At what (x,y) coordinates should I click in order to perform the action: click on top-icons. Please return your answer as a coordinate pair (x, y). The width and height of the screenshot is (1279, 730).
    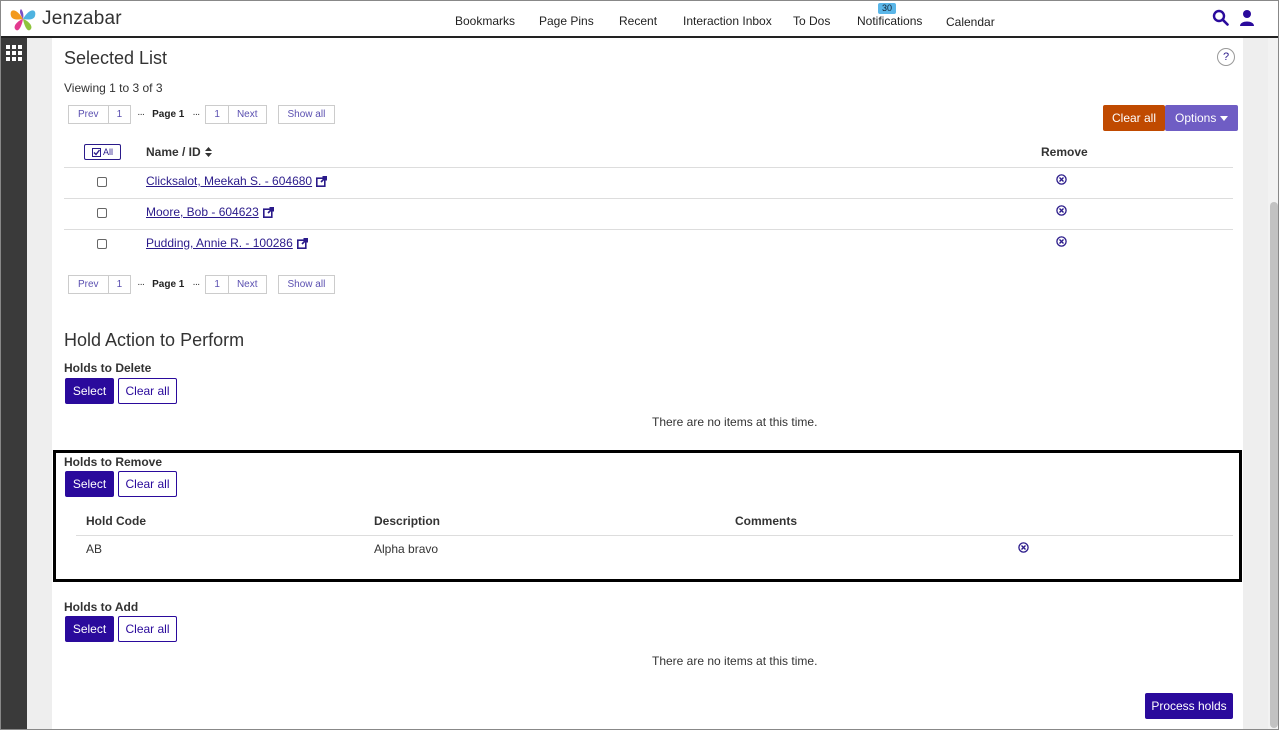
    Looking at the image, I should click on (1233, 17).